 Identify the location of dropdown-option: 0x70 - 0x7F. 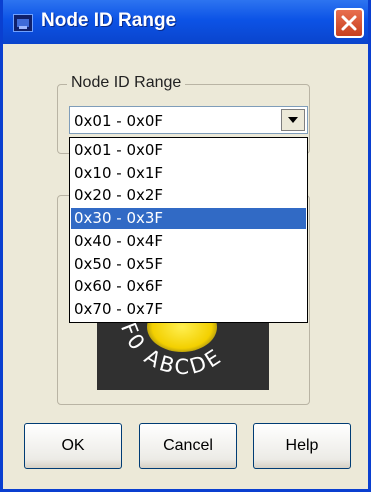
(188, 309).